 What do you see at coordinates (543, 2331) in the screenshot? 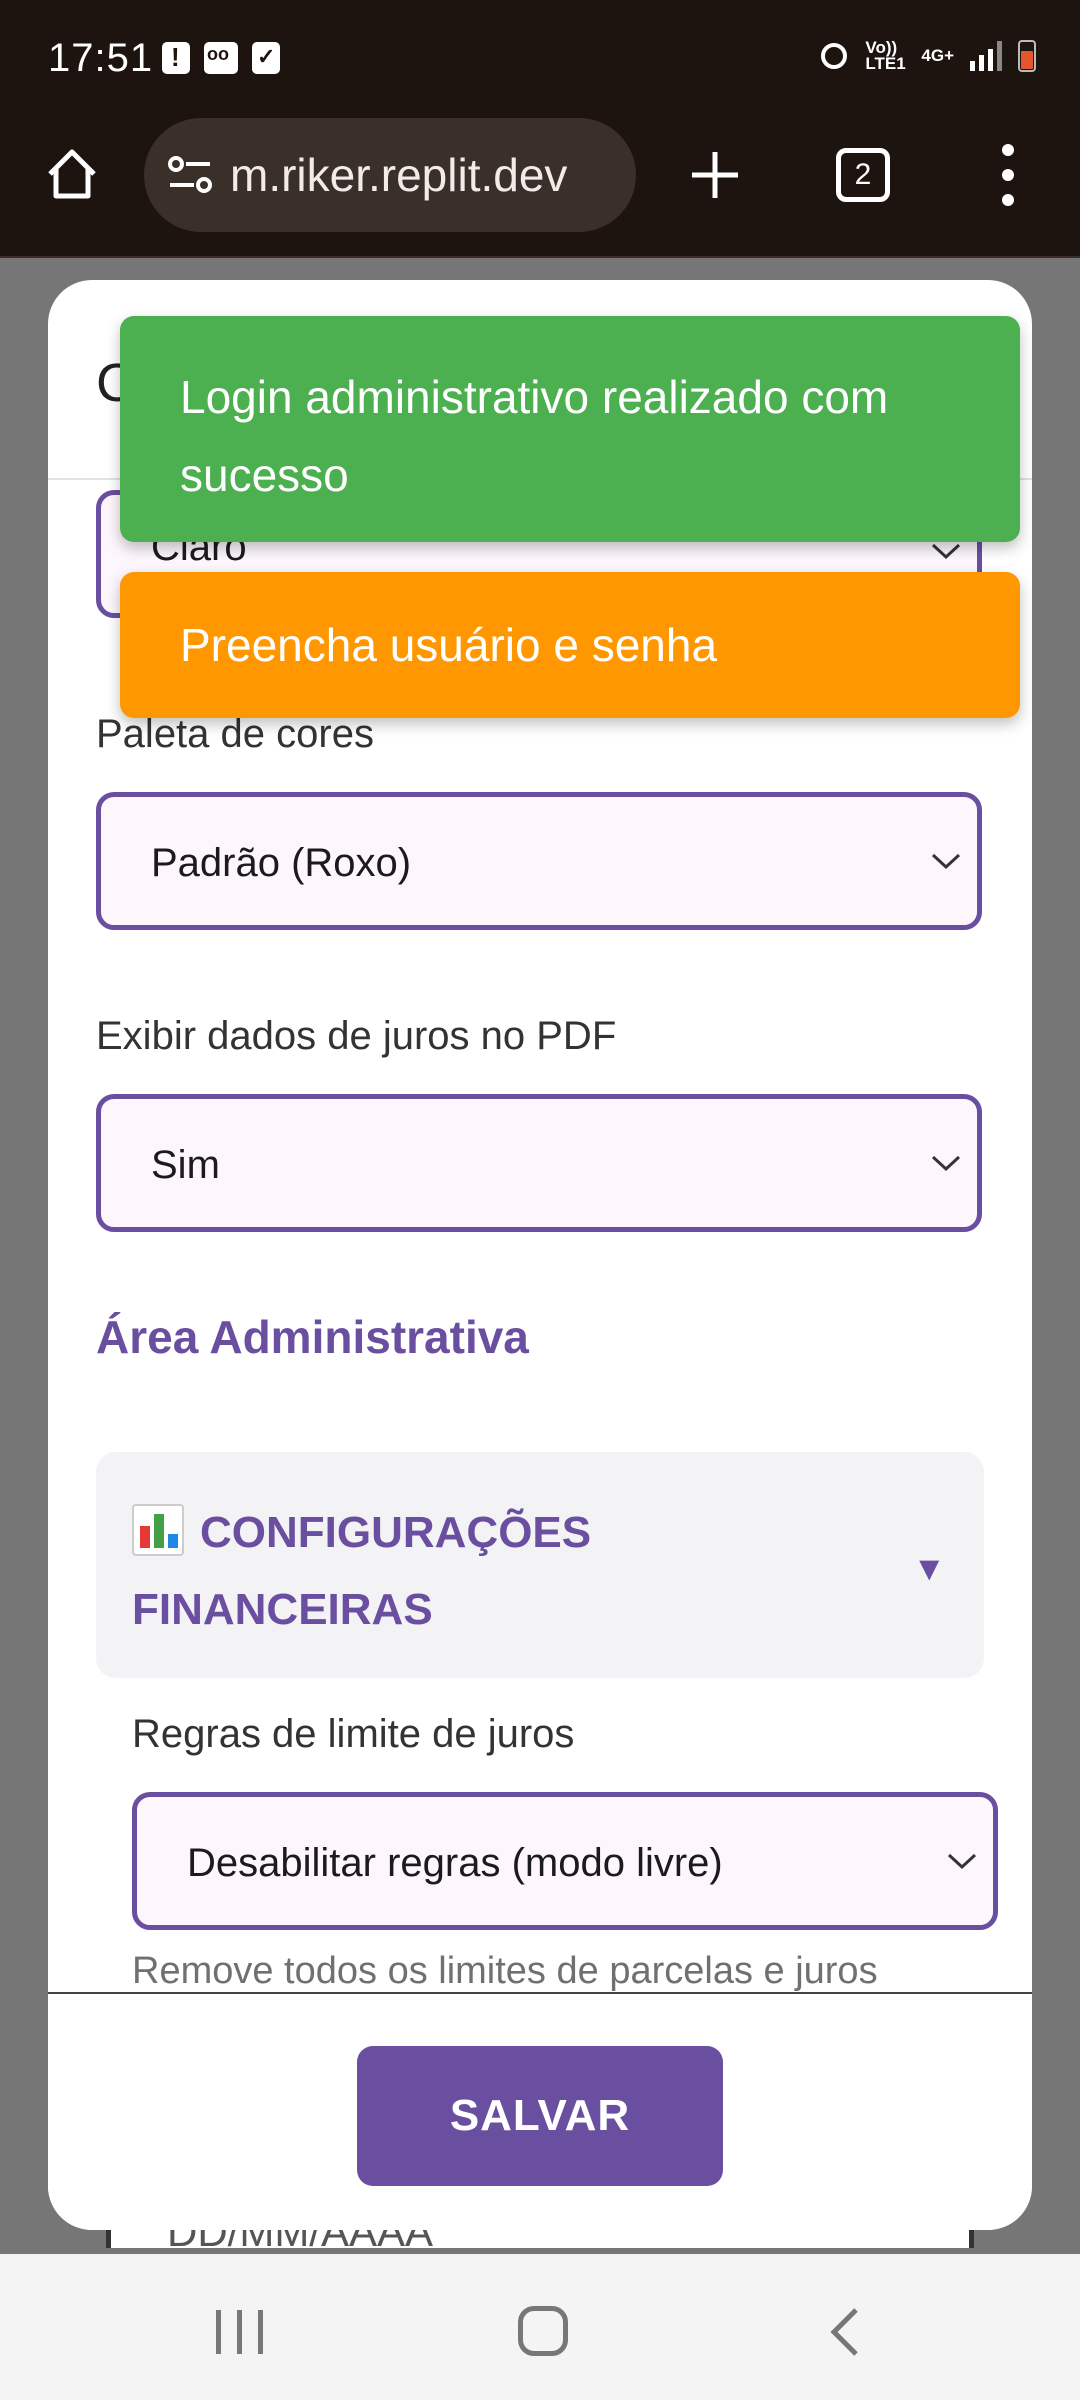
I see `home-button-icon` at bounding box center [543, 2331].